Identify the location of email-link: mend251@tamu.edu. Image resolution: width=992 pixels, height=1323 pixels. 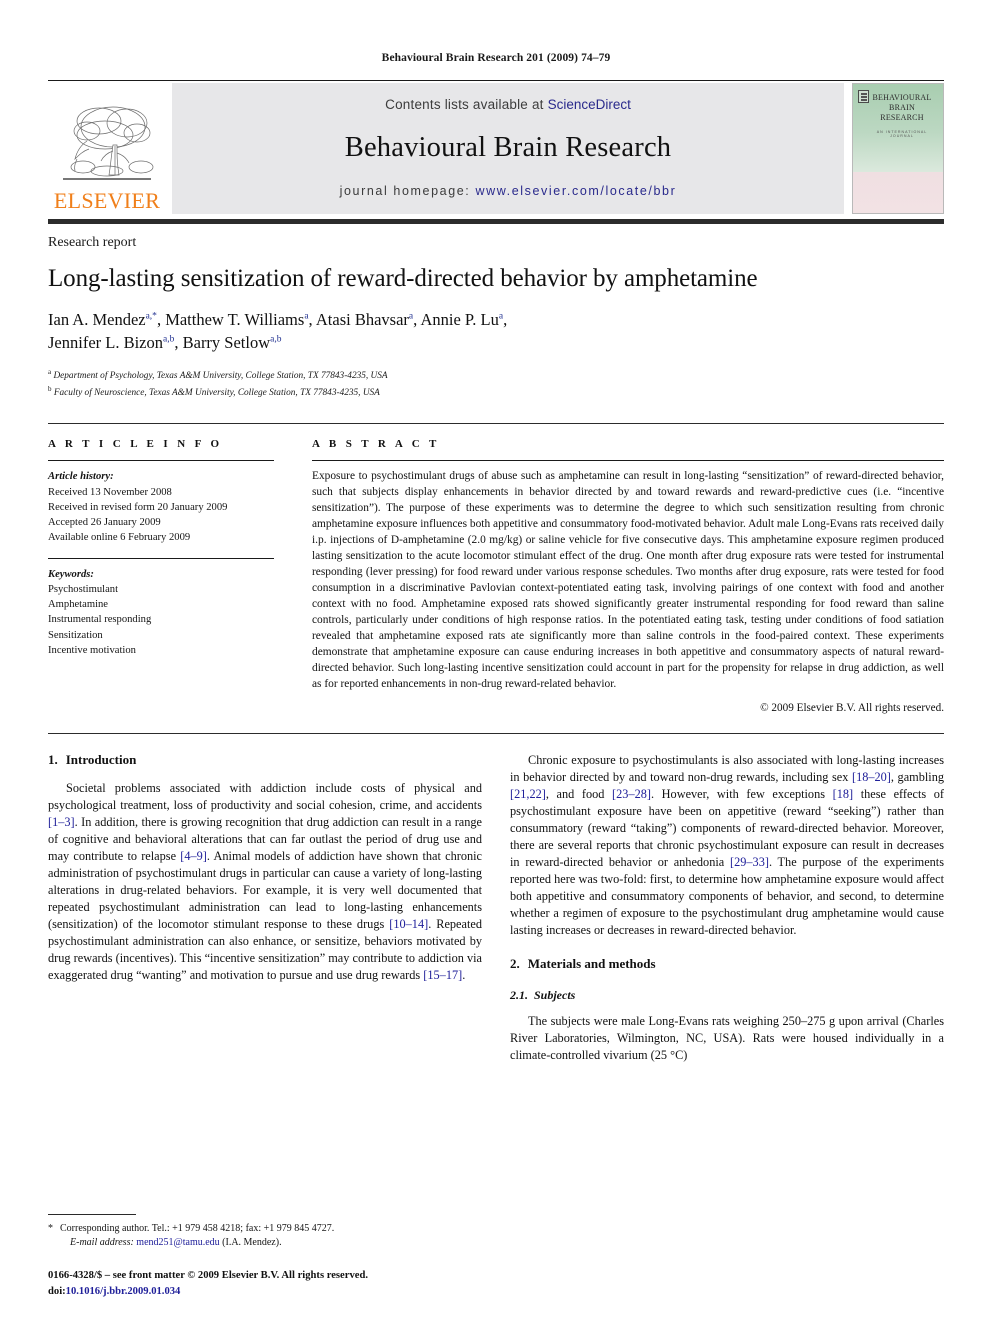
(177, 1242).